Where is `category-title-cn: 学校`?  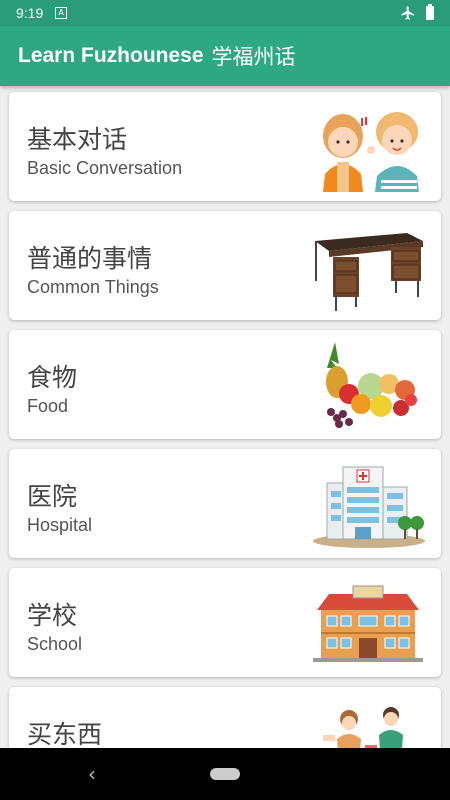
category-title-cn: 学校 is located at coordinates (52, 615).